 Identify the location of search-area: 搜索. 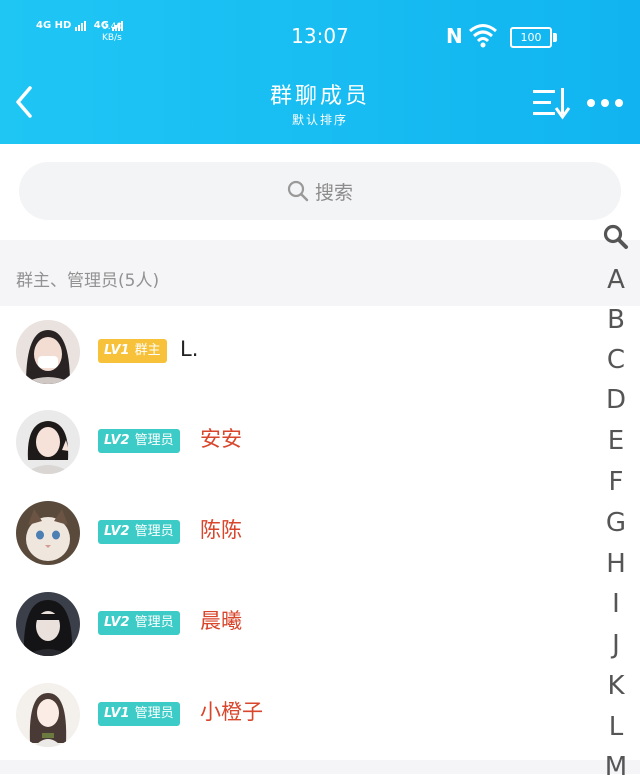
(320, 192).